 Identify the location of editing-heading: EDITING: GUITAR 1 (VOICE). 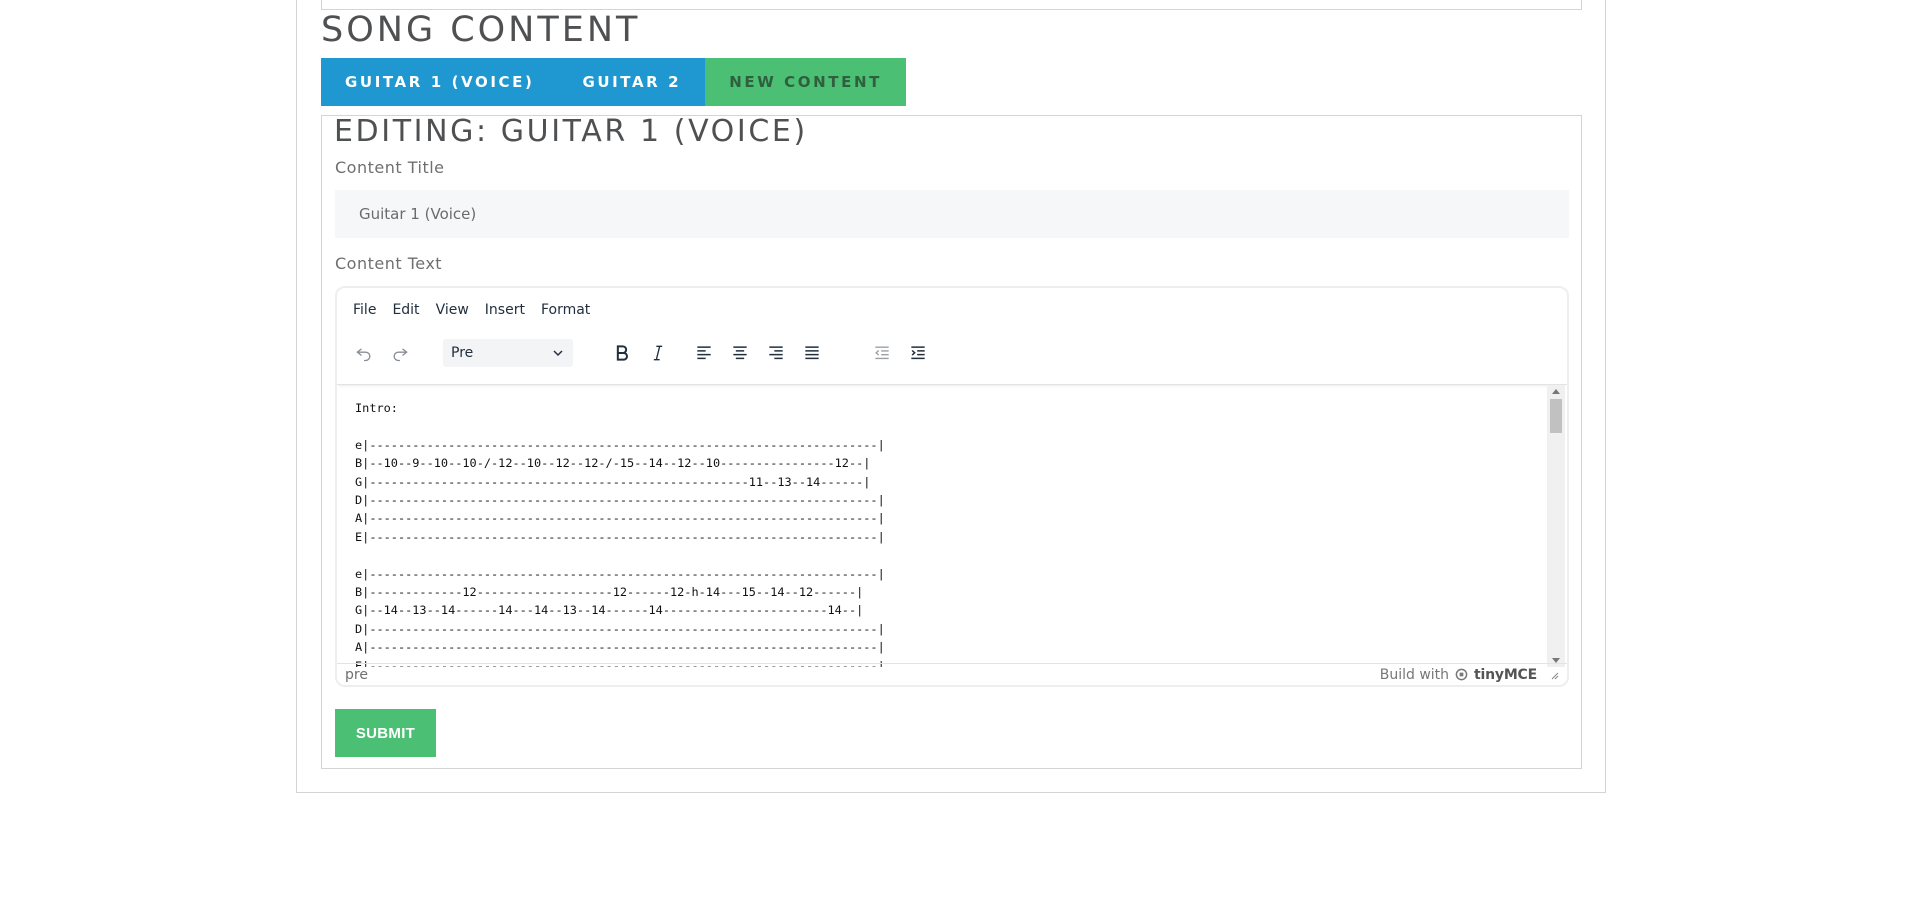
(571, 131).